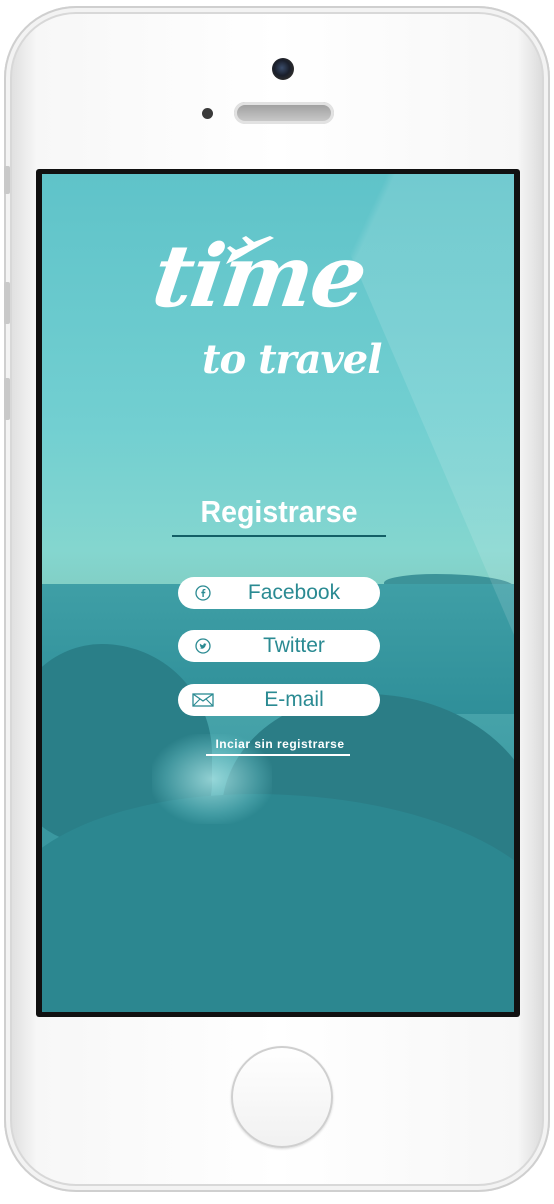  I want to click on twitter-button-label: Twitter, so click(294, 645).